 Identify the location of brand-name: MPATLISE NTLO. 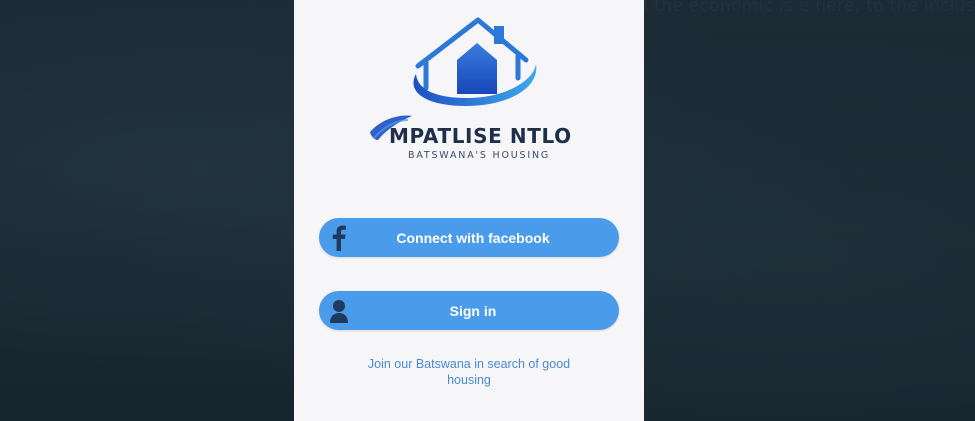
(480, 136).